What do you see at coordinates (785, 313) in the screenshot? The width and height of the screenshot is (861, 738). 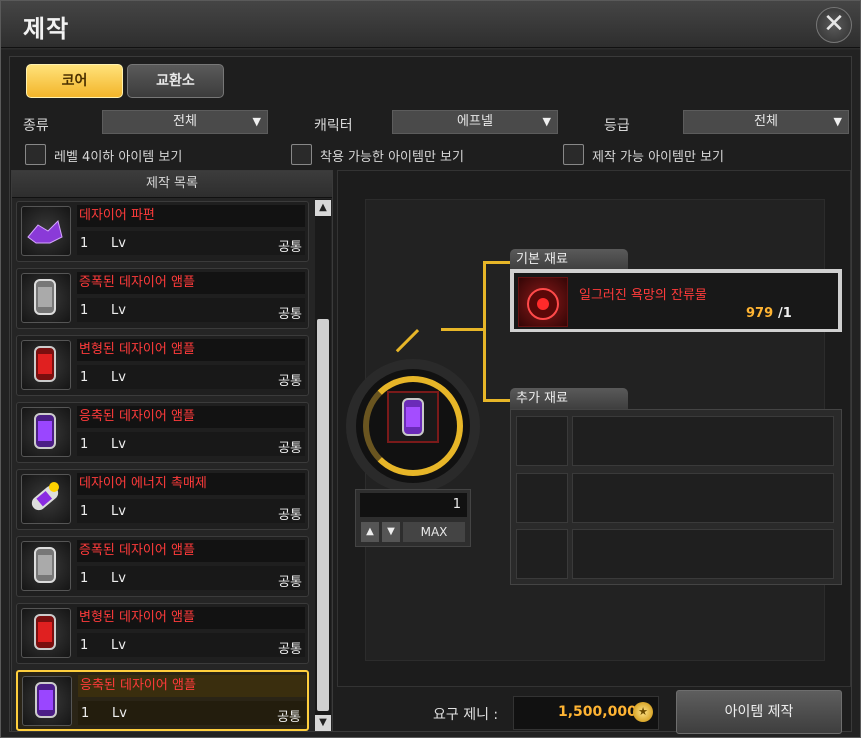 I see `basic-material-need: /1` at bounding box center [785, 313].